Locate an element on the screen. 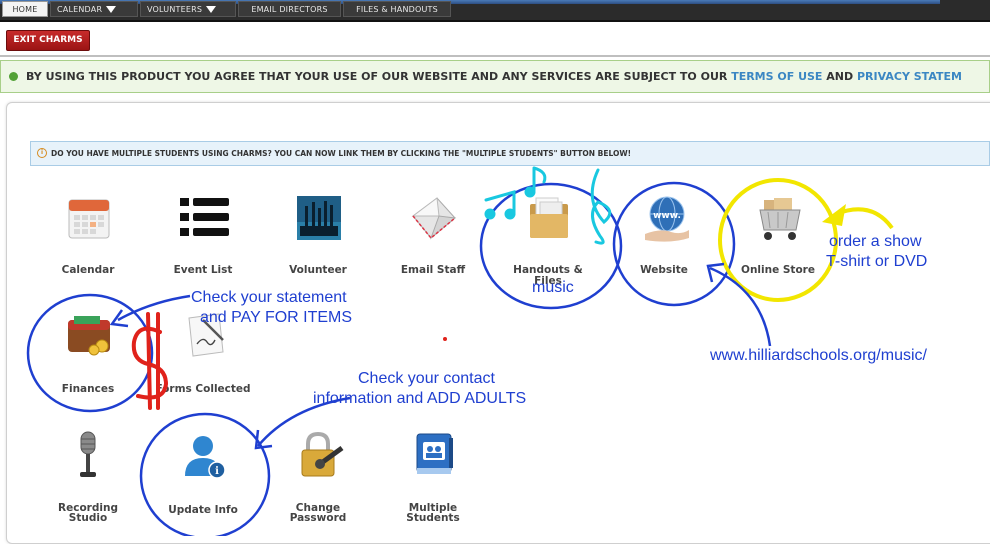 Image resolution: width=990 pixels, height=544 pixels. event-list-label: Event List is located at coordinates (203, 270).